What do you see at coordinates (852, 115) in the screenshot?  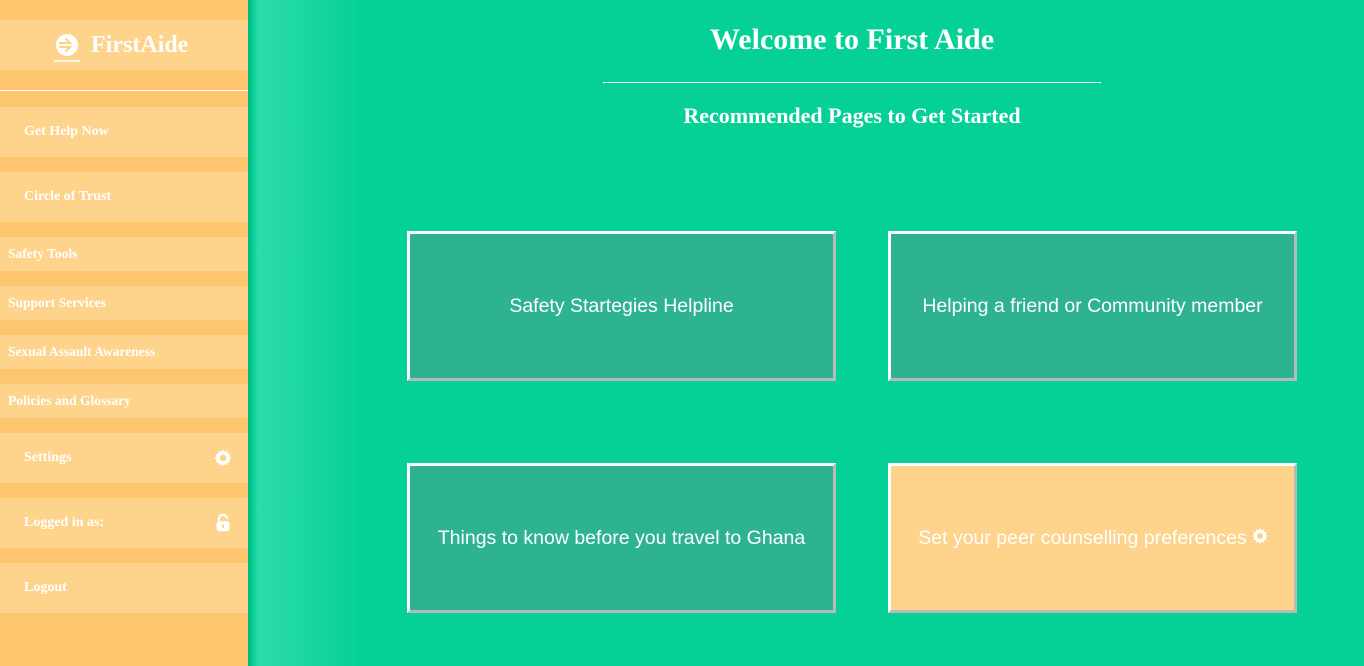 I see `page-subtitle: Recommended Pages to Get Started` at bounding box center [852, 115].